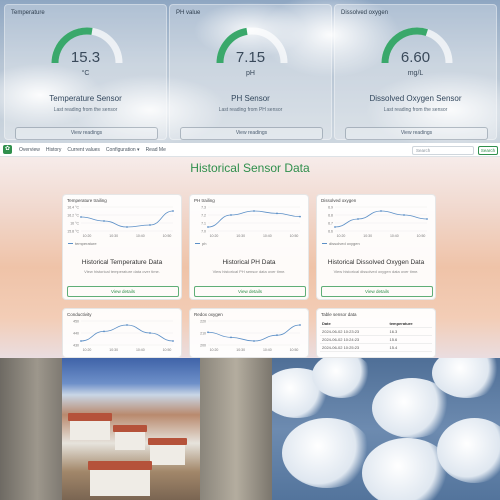  What do you see at coordinates (386, 429) in the screenshot?
I see `clouds-photo` at bounding box center [386, 429].